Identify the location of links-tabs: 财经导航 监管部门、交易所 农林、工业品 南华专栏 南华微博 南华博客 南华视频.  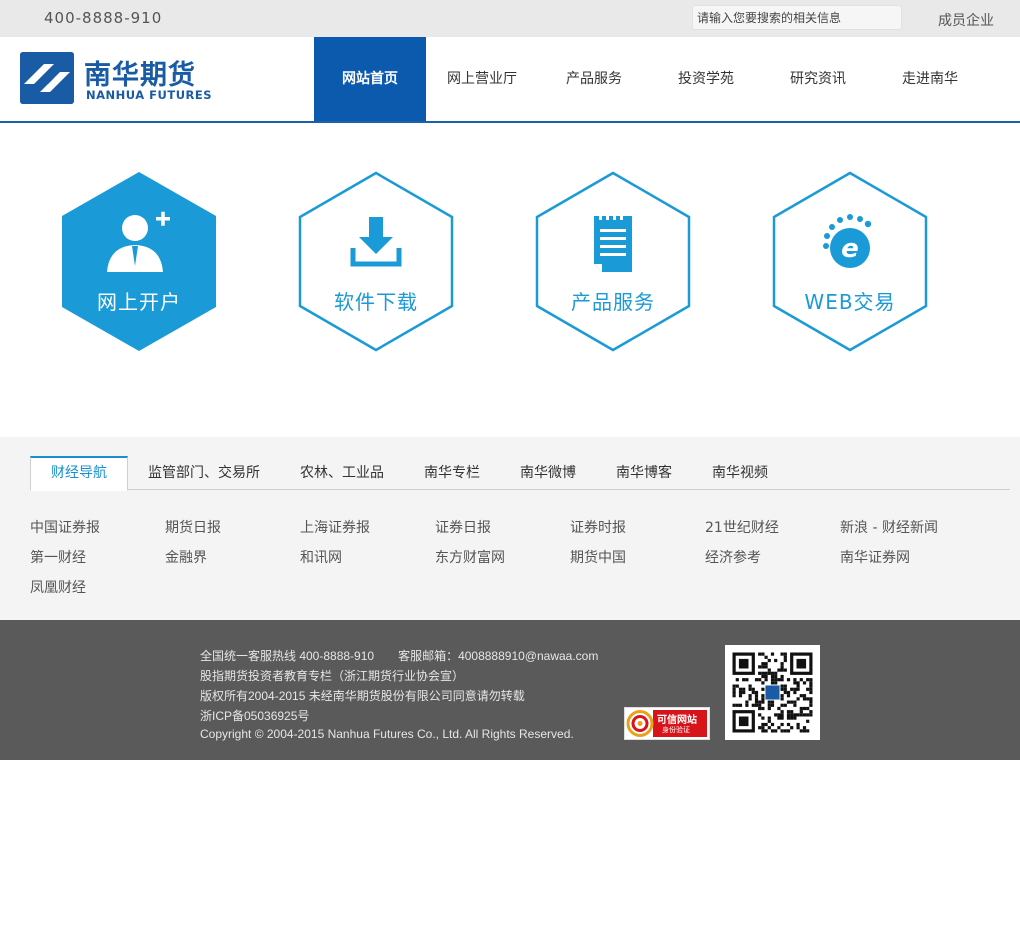
(520, 473).